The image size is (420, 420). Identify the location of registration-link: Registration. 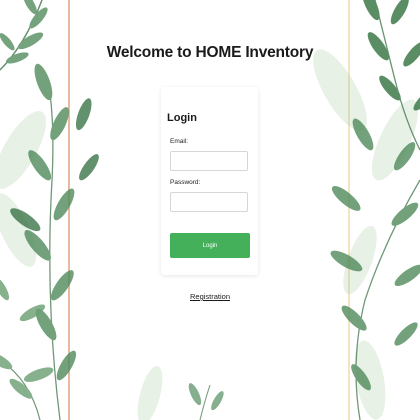
(210, 296).